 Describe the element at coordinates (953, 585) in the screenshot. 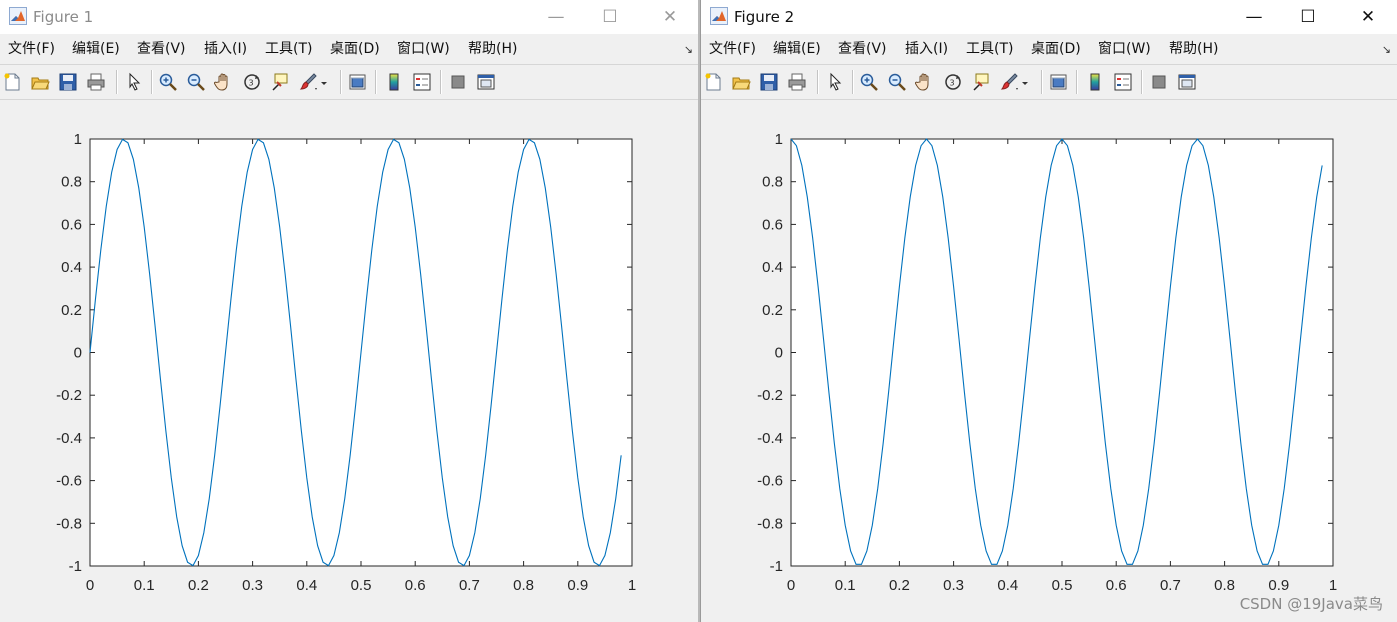

I see `x-tick-label: 0.3` at that location.